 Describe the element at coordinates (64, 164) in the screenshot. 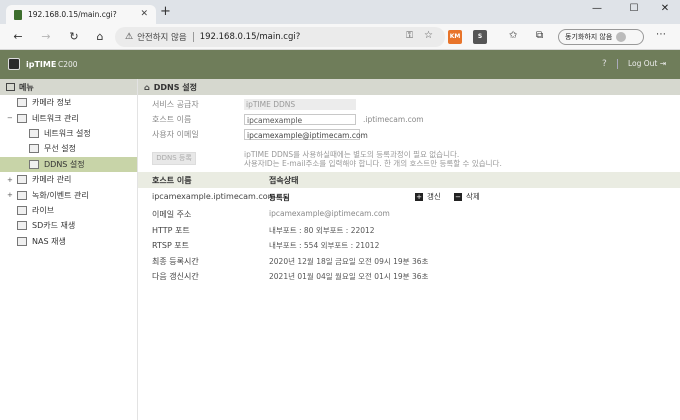

I see `sidebar-item-label: DDNS 설정` at that location.